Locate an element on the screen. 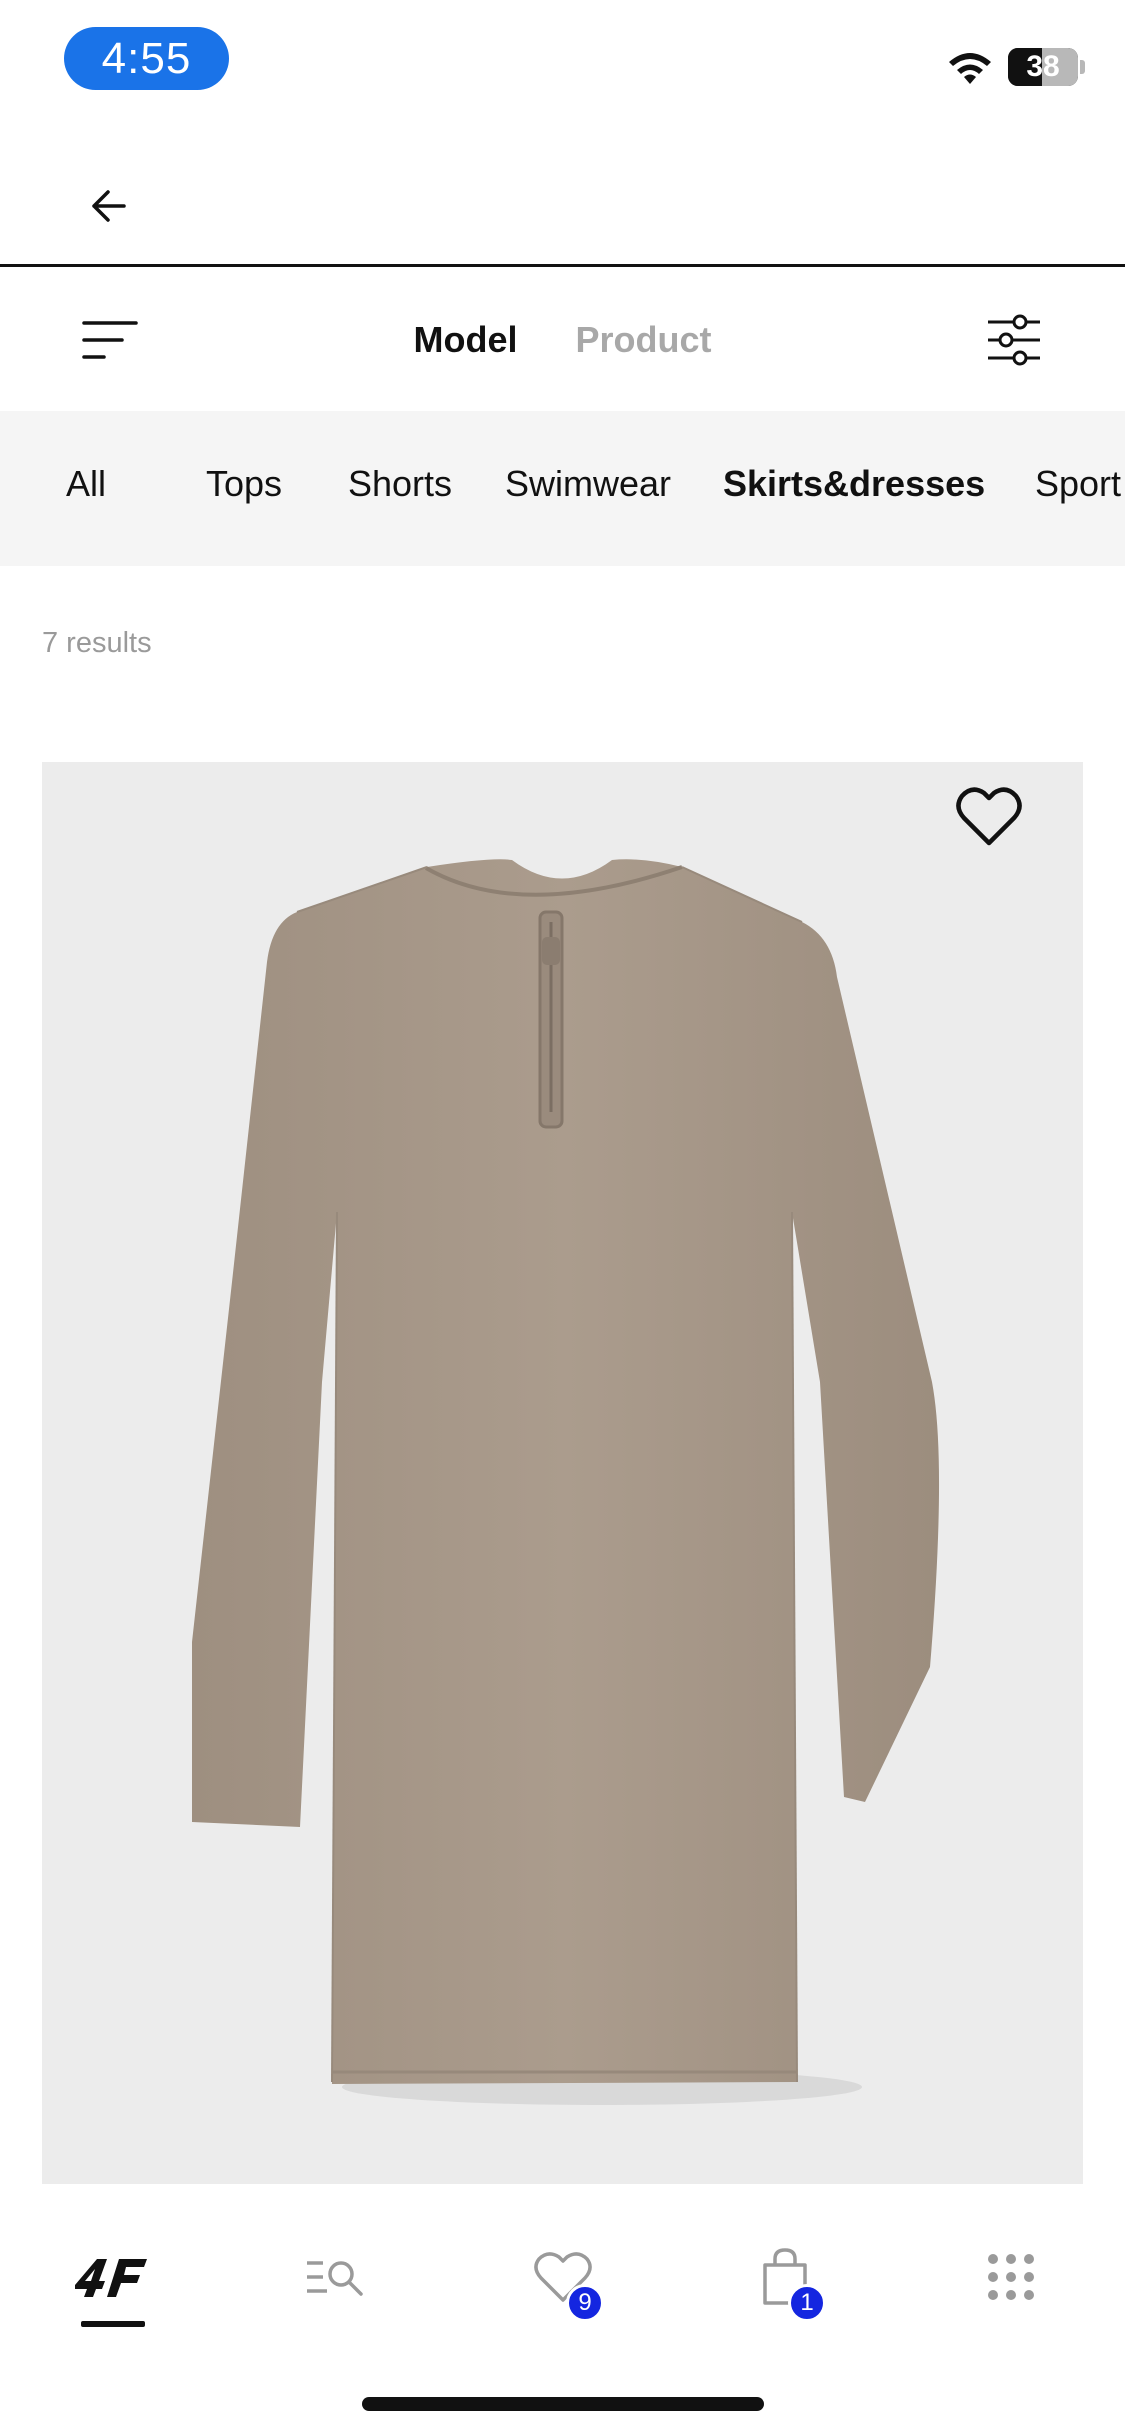 The image size is (1125, 2436). toggle-product: Product is located at coordinates (643, 340).